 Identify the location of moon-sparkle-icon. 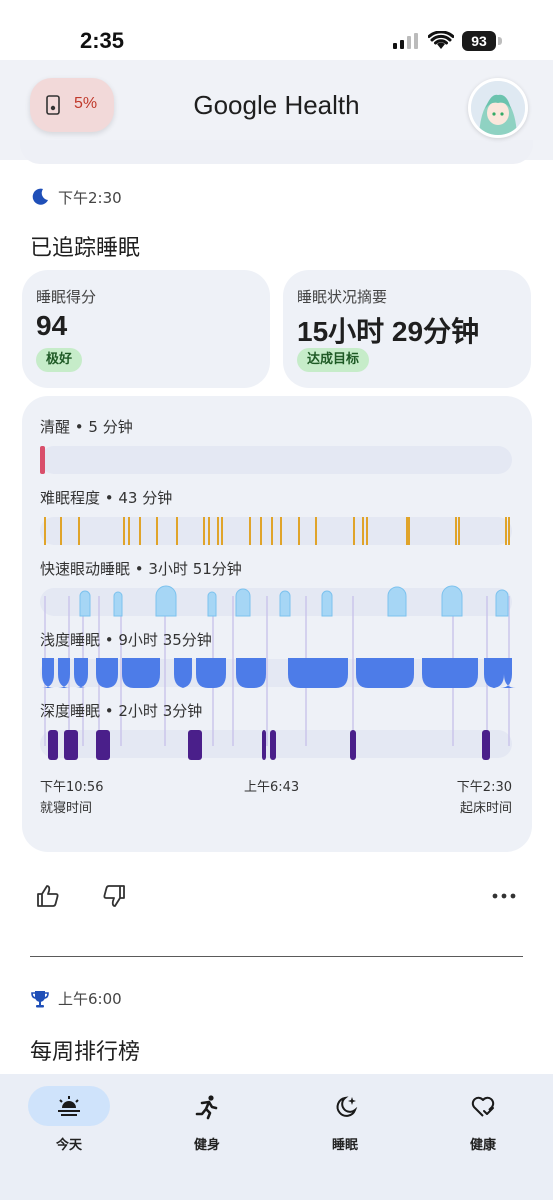
(347, 1106).